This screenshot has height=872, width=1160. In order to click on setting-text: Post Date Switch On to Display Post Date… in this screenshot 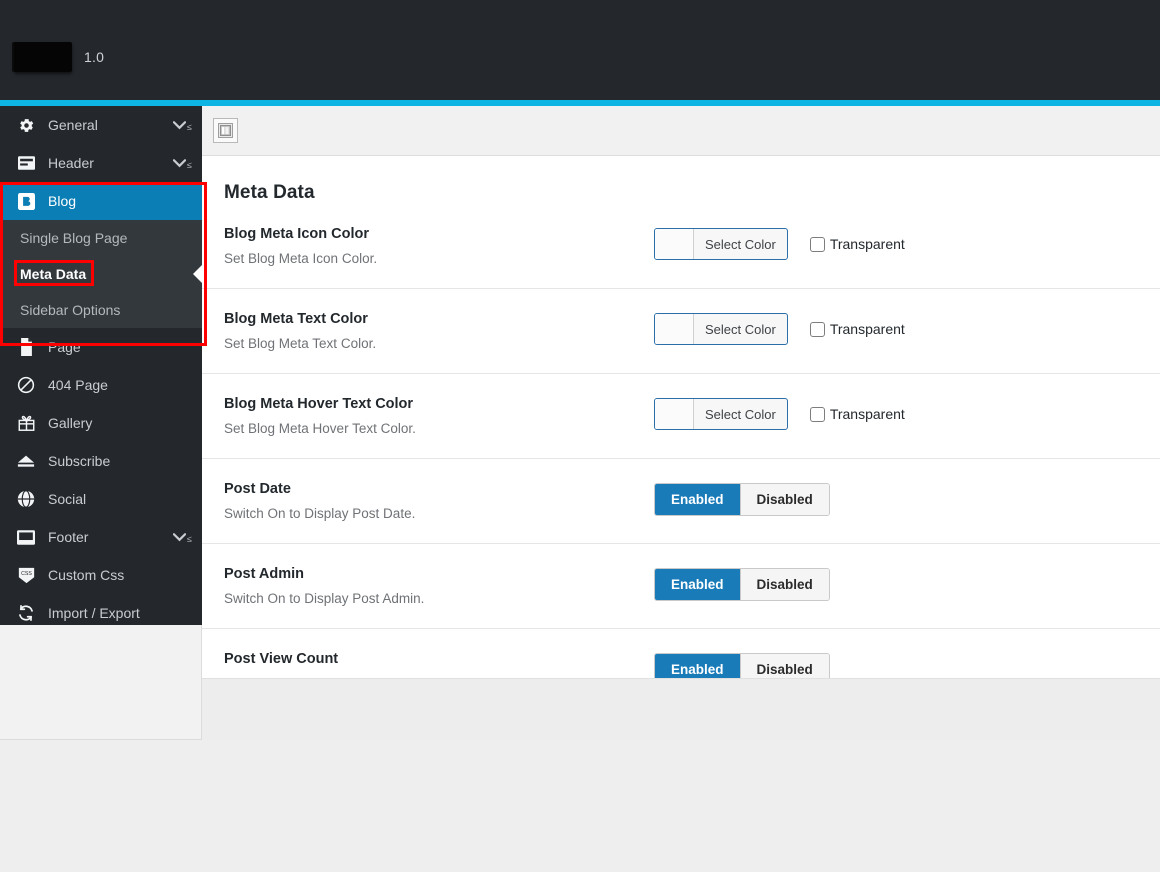, I will do `click(439, 501)`.